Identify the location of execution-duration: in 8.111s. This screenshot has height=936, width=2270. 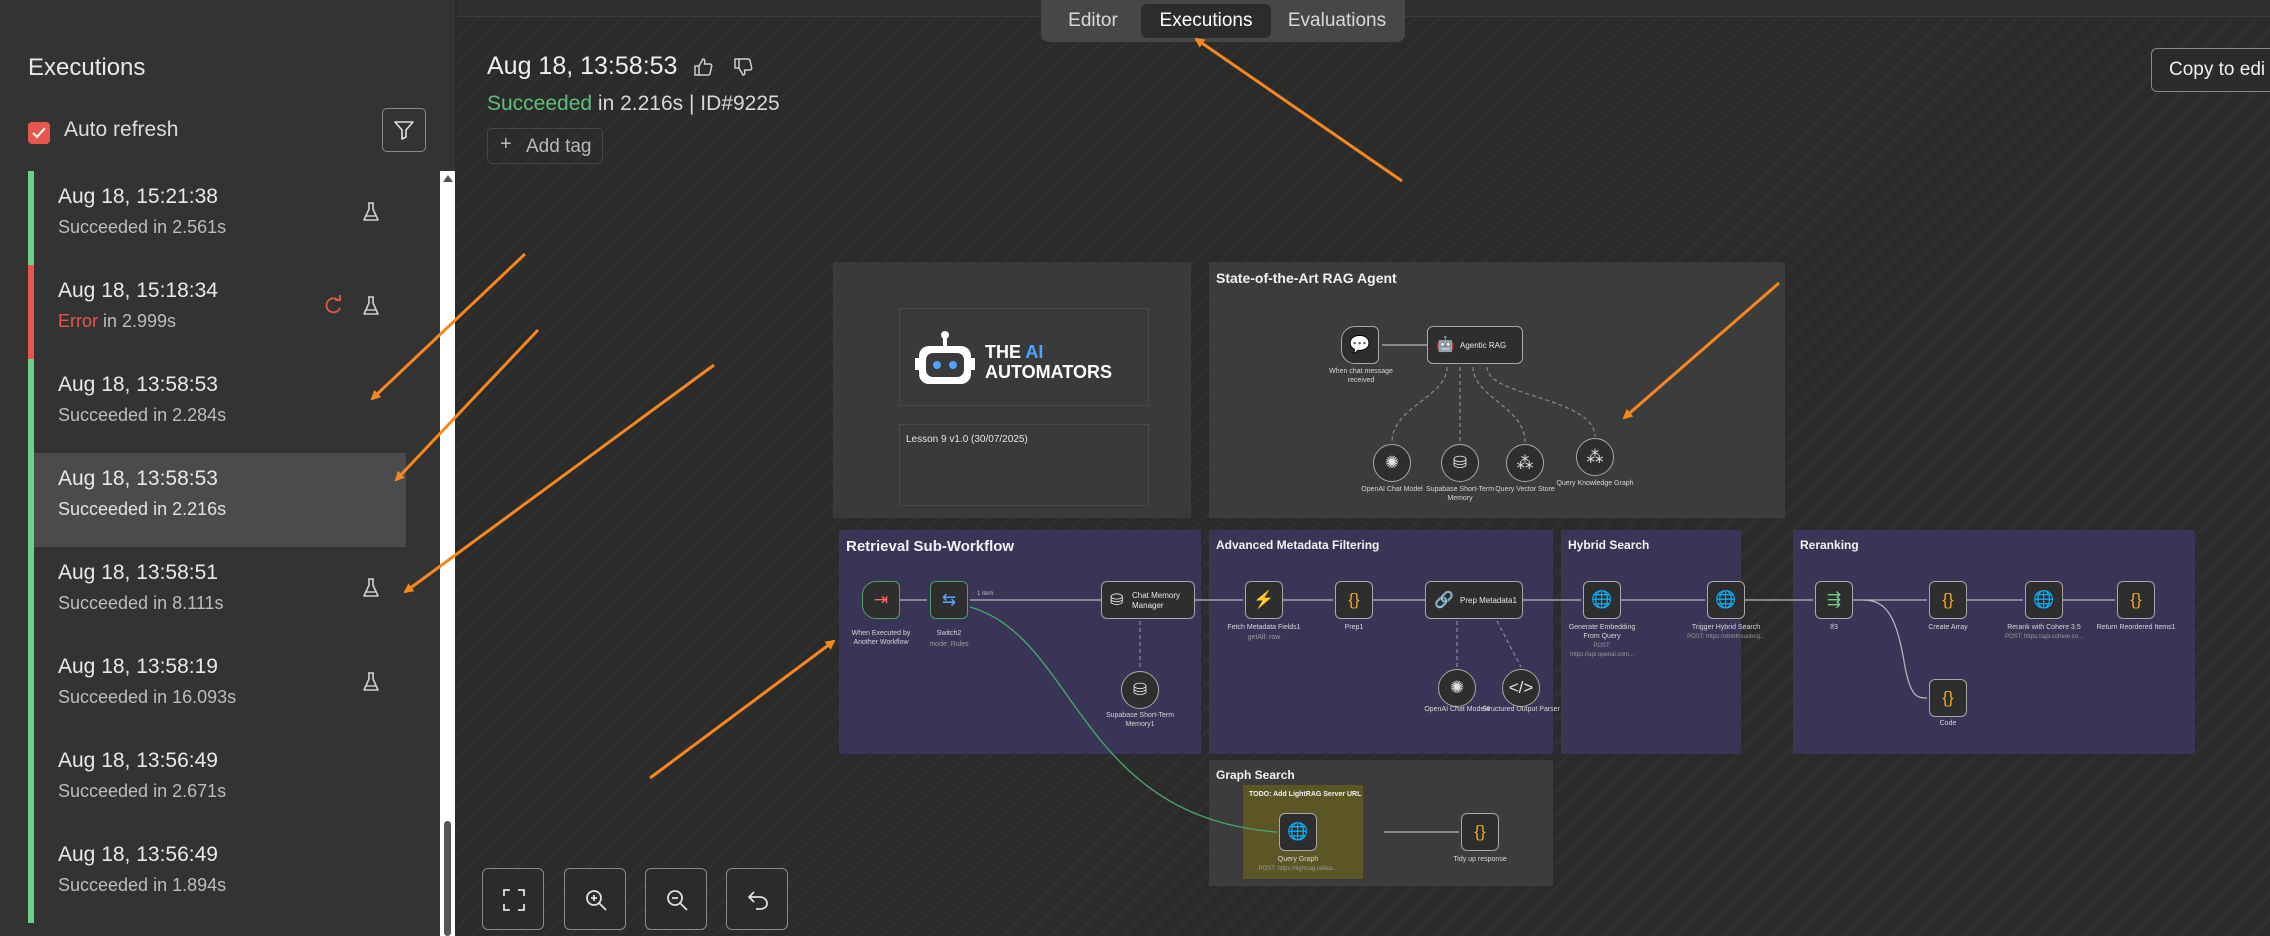
(186, 603).